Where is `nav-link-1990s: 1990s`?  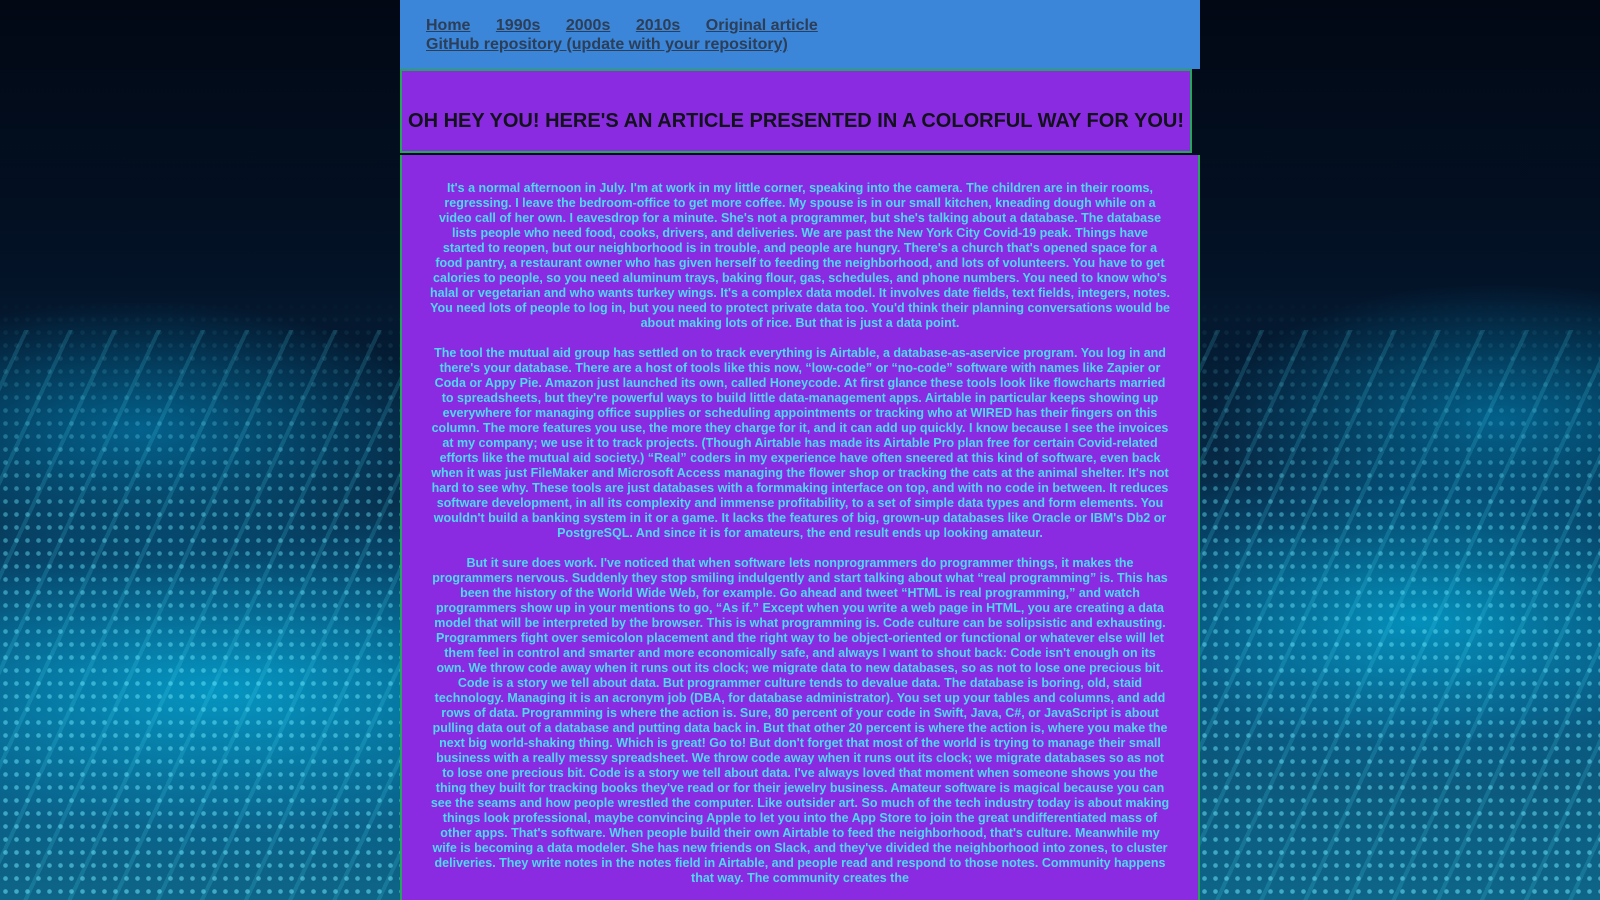 nav-link-1990s: 1990s is located at coordinates (518, 25).